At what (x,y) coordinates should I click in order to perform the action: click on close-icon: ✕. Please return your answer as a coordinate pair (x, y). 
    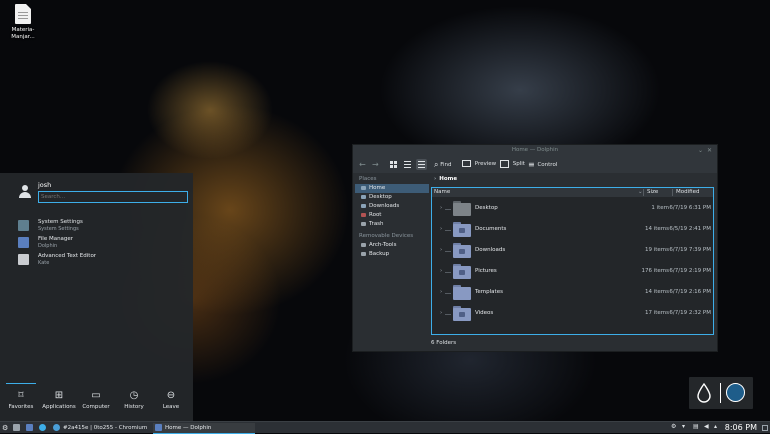
    Looking at the image, I should click on (709, 150).